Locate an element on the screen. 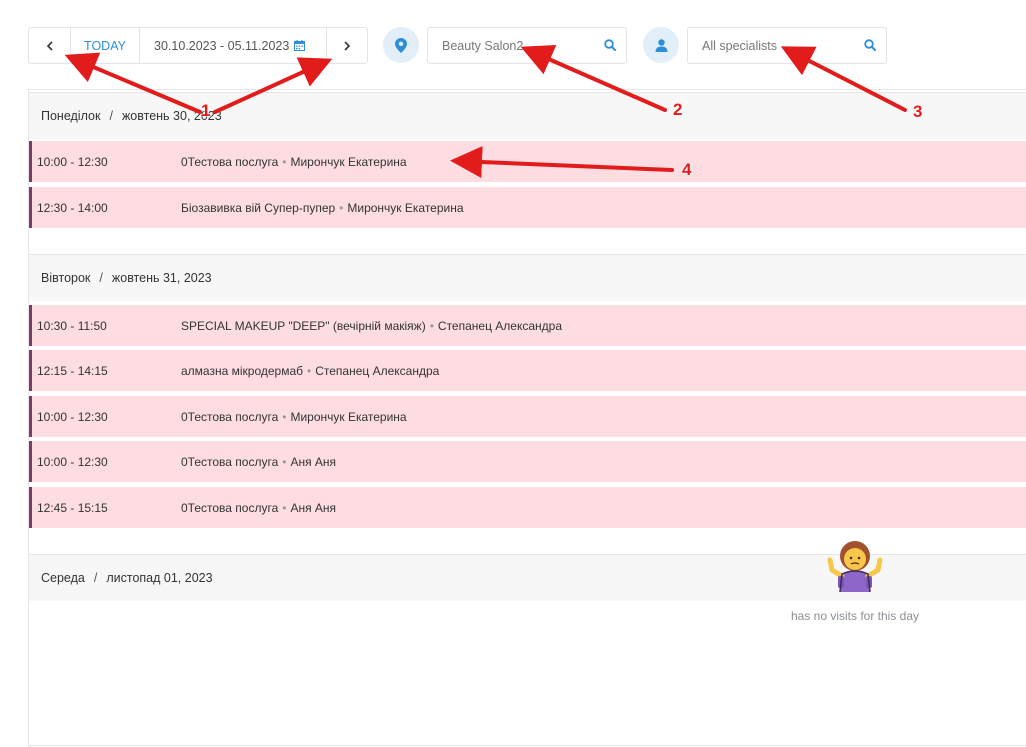  chevron-right-icon is located at coordinates (347, 45).